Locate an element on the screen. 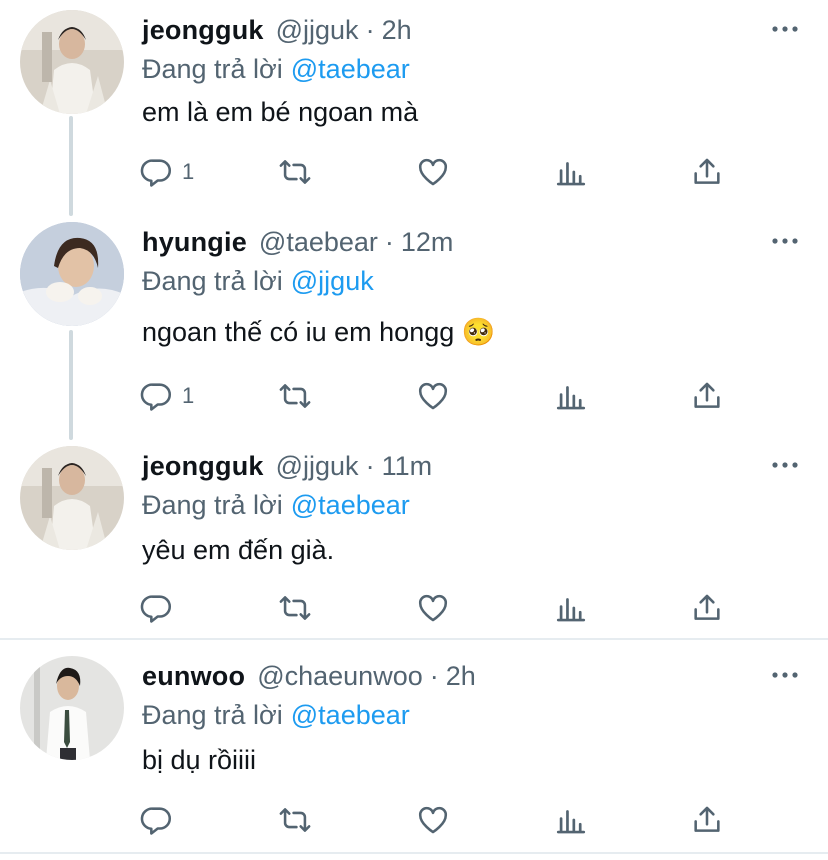 The width and height of the screenshot is (828, 860). tweet-header: jeongguk @jjguk · 11m is located at coordinates (287, 466).